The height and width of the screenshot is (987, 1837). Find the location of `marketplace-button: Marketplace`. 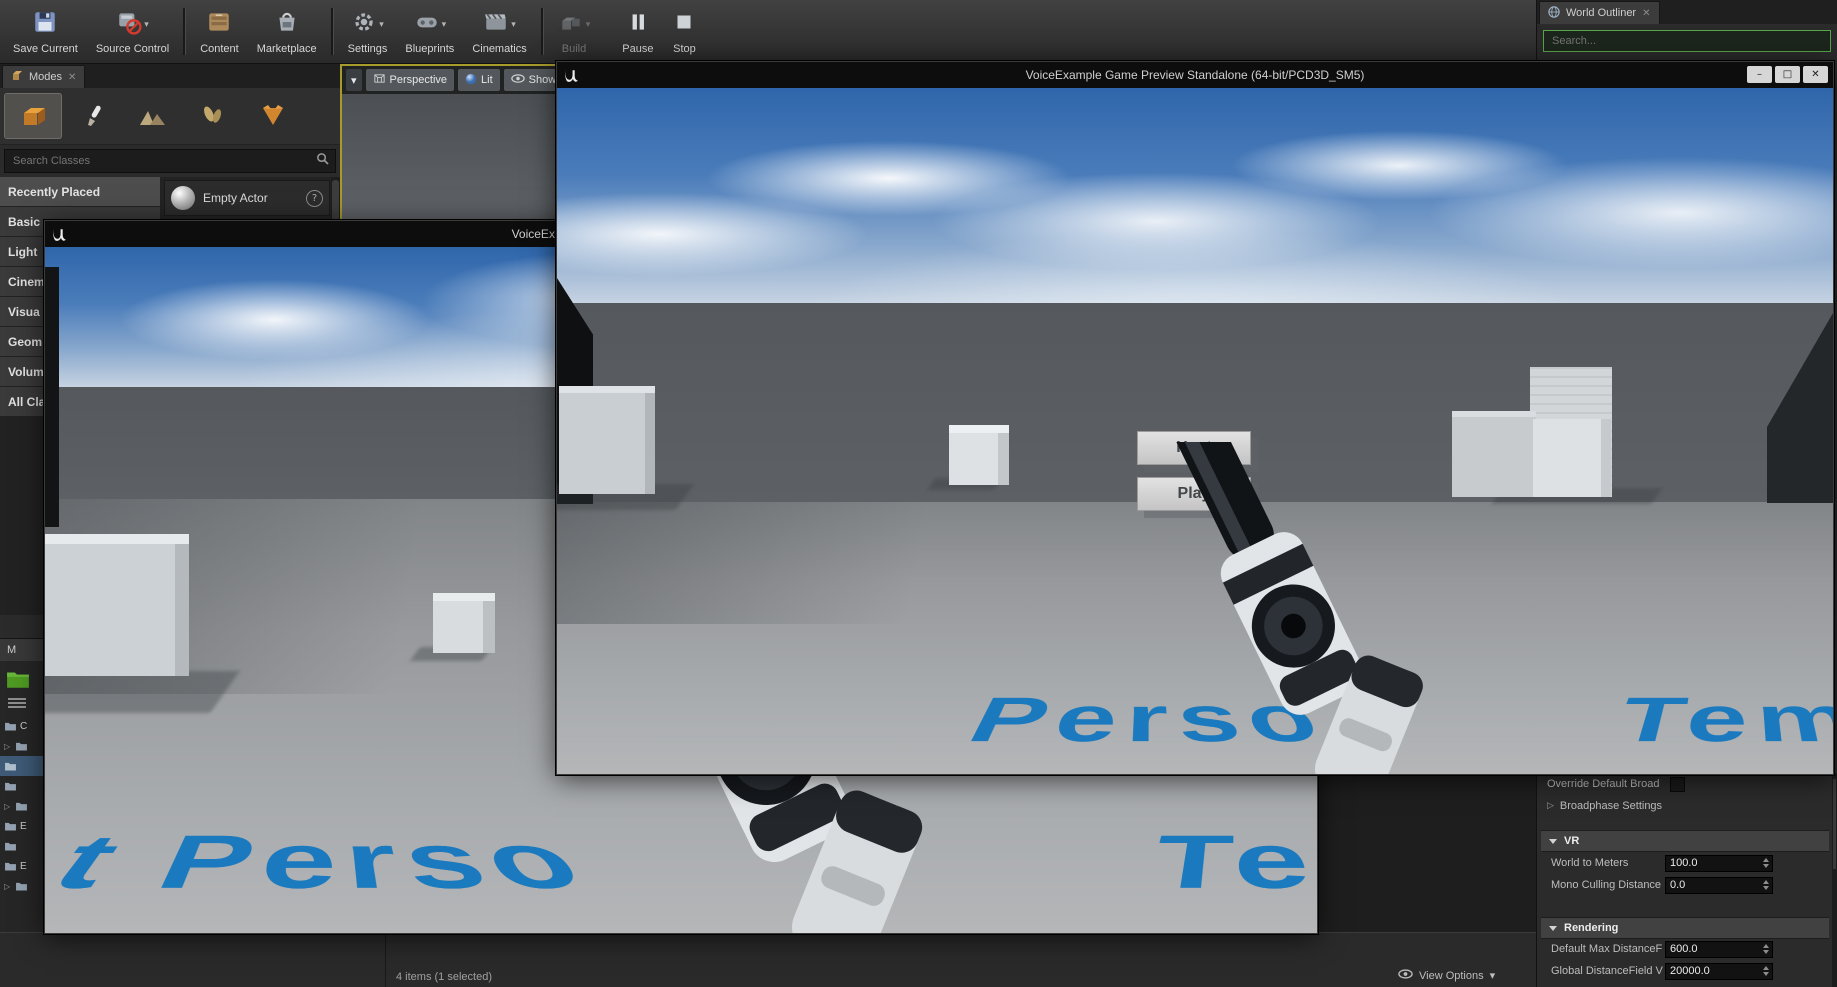

marketplace-button: Marketplace is located at coordinates (287, 31).